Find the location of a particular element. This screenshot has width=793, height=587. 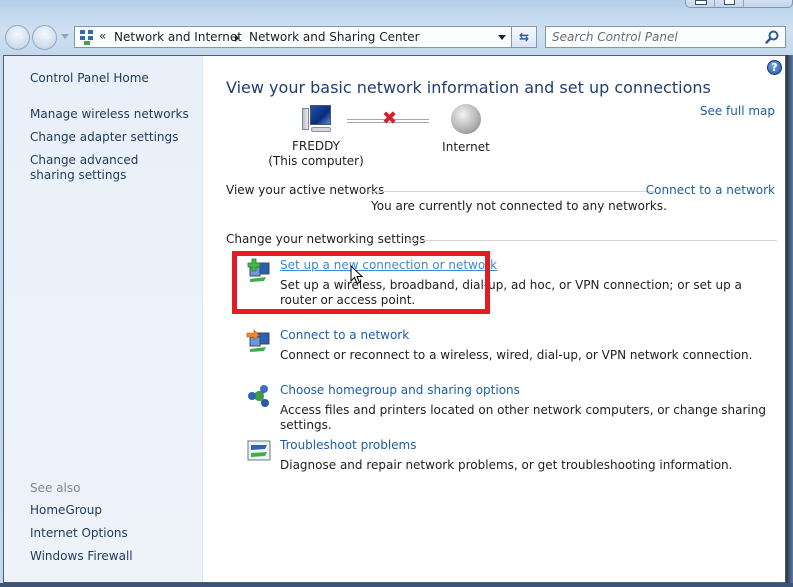

overflow-chevron: « is located at coordinates (102, 36).